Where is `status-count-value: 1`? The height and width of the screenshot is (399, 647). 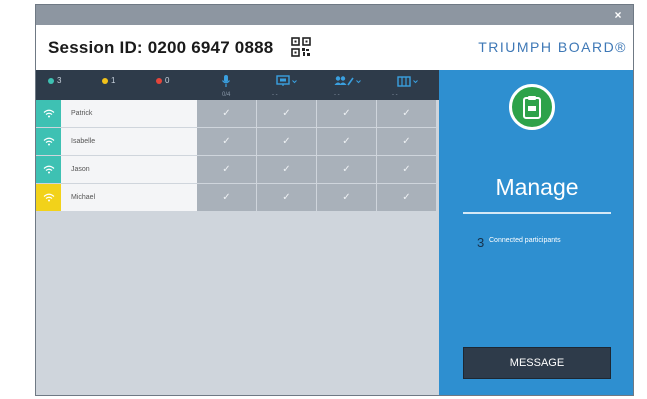
status-count-value: 1 is located at coordinates (113, 80).